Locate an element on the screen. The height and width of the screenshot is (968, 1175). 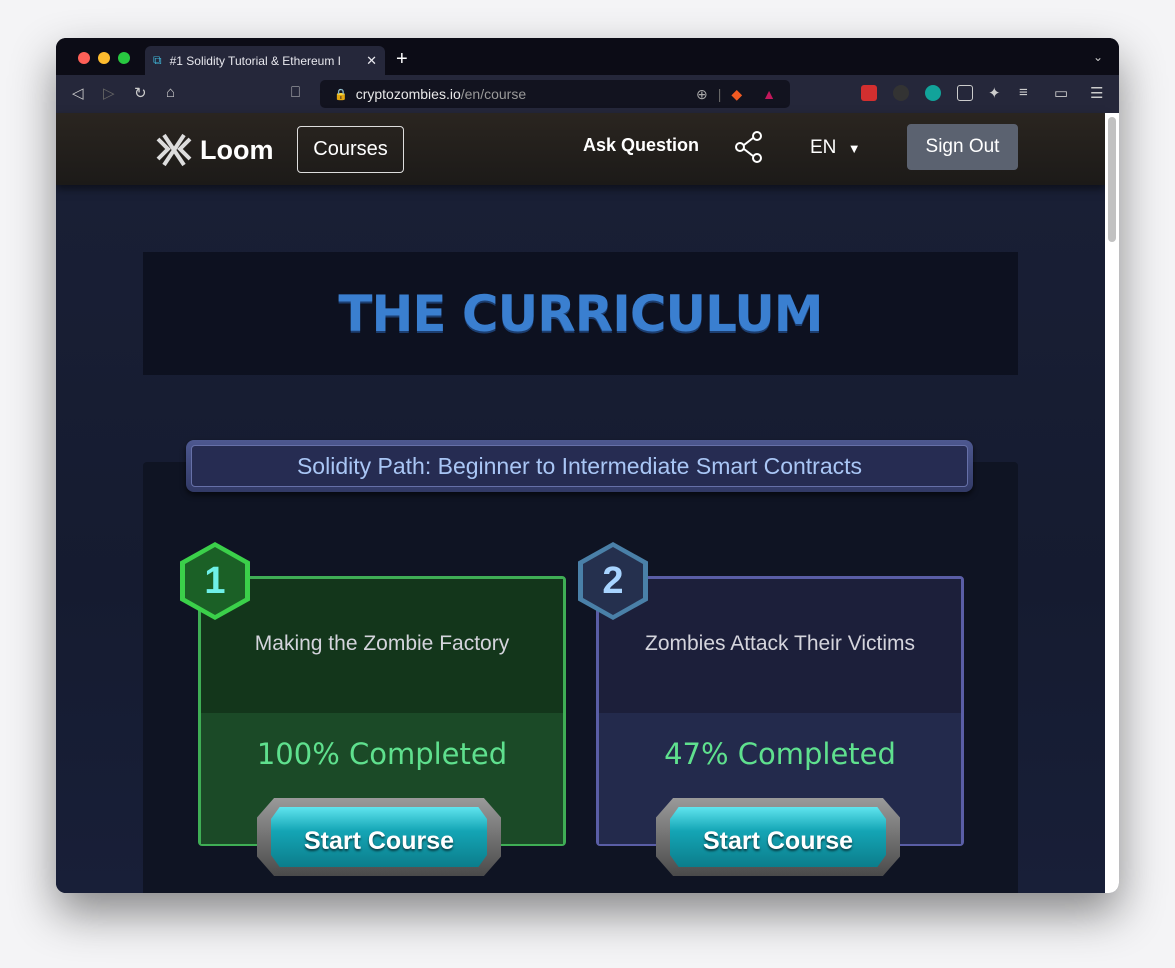
sign-out-button: Sign Out is located at coordinates (962, 147).